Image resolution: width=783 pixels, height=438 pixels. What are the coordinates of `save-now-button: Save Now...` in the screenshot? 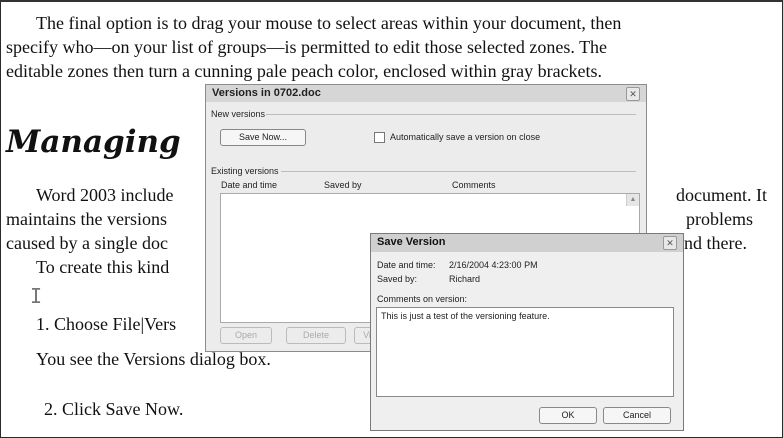 It's located at (263, 137).